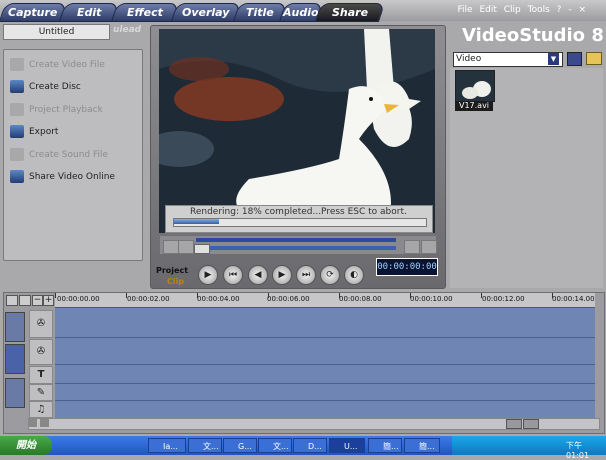 Image resolution: width=606 pixels, height=460 pixels. Describe the element at coordinates (282, 275) in the screenshot. I see `next-frame-button: ▶` at that location.